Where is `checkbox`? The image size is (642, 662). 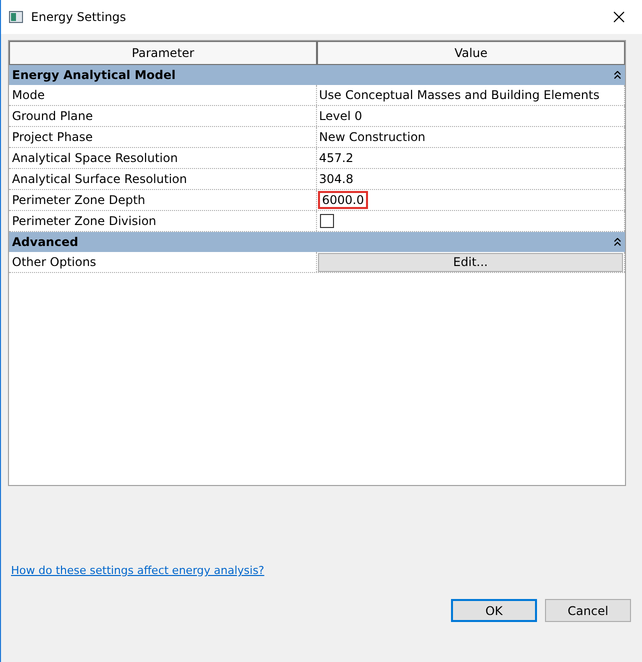
checkbox is located at coordinates (327, 221).